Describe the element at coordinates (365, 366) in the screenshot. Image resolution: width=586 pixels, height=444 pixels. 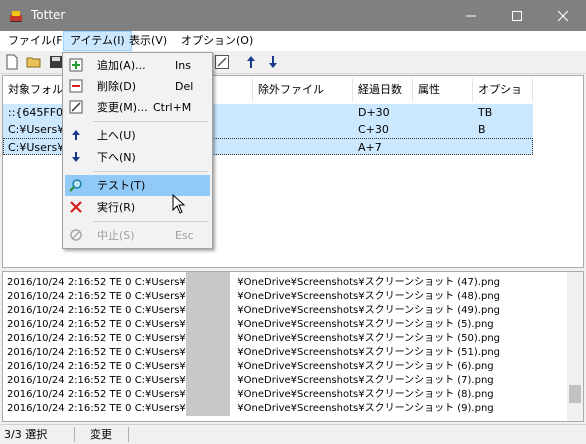
I see `log-suffix: ¥OneDrive¥Screenshots¥スクリーンショット (6).png` at that location.